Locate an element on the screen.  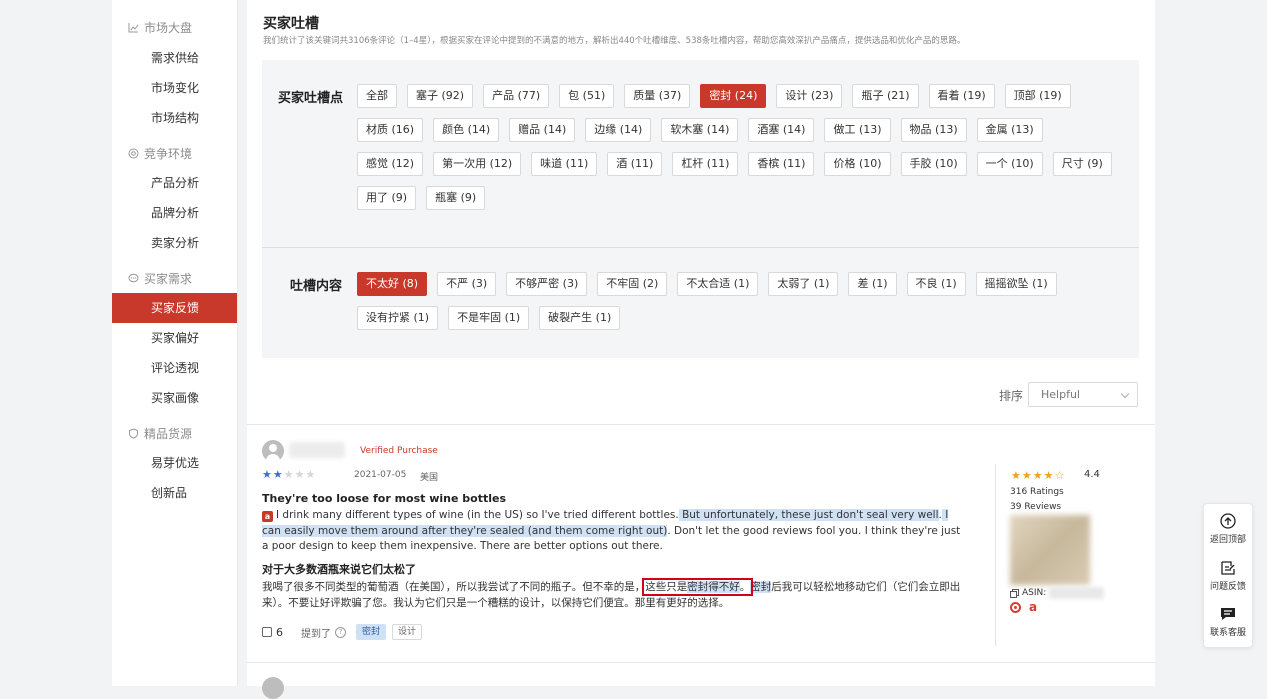
copy-icon is located at coordinates (1014, 593).